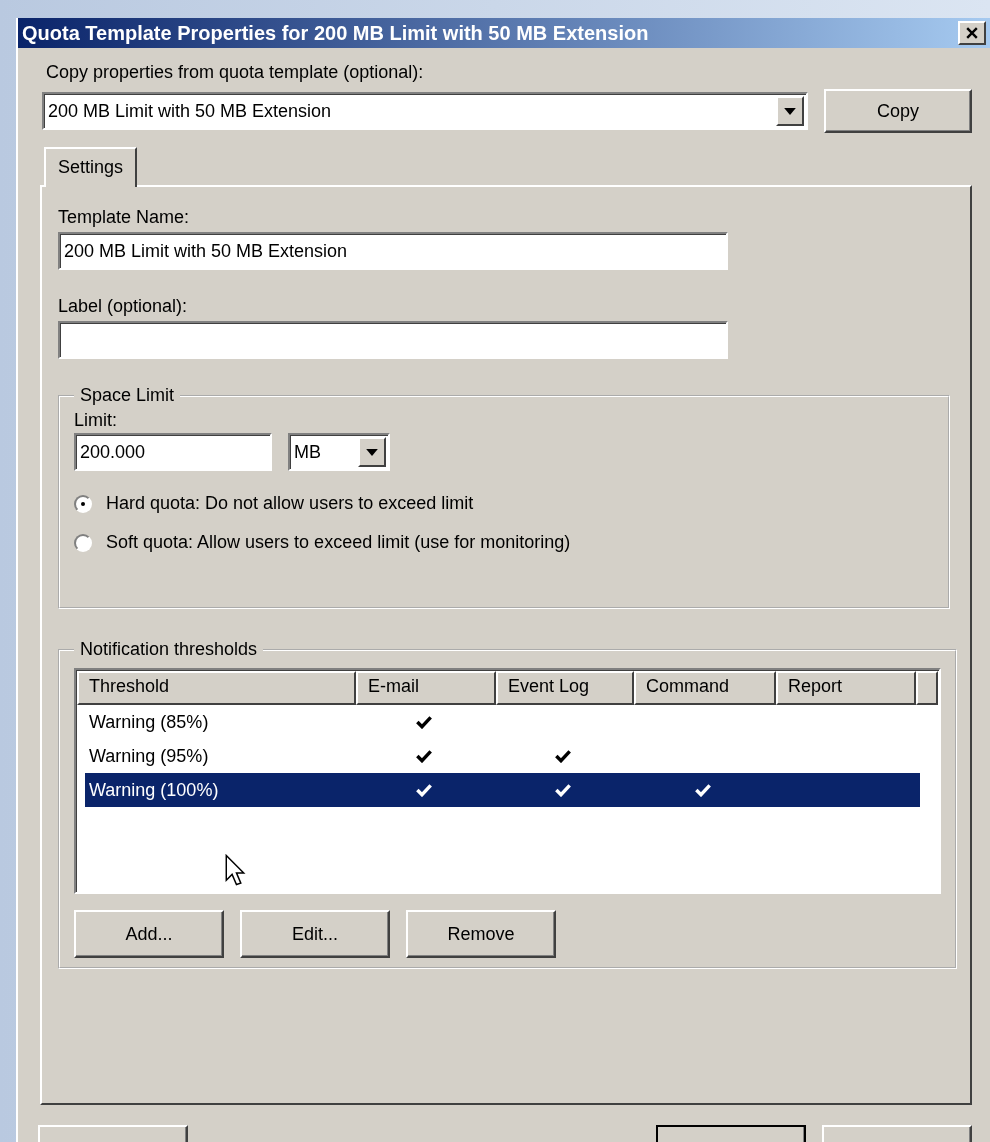 This screenshot has height=1142, width=990. Describe the element at coordinates (393, 251) in the screenshot. I see `template-name-field: 200 MB Limit with 50 MB Extension` at that location.